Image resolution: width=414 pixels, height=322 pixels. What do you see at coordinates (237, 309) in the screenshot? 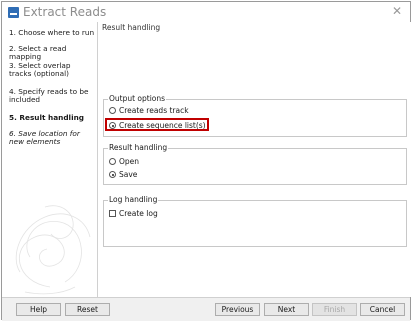
I see `previous-button: Previous` at bounding box center [237, 309].